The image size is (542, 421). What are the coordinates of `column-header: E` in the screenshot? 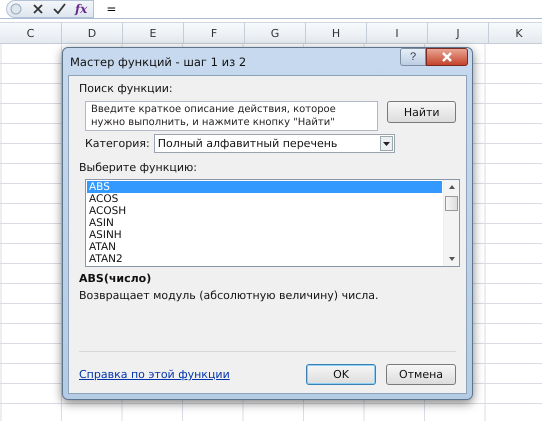 It's located at (153, 33).